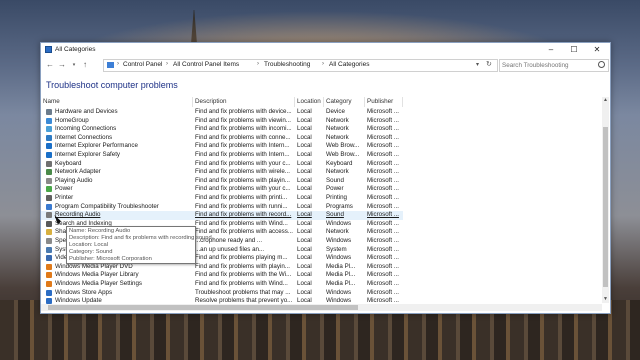 The height and width of the screenshot is (360, 640). I want to click on column-header-description: Description, so click(244, 102).